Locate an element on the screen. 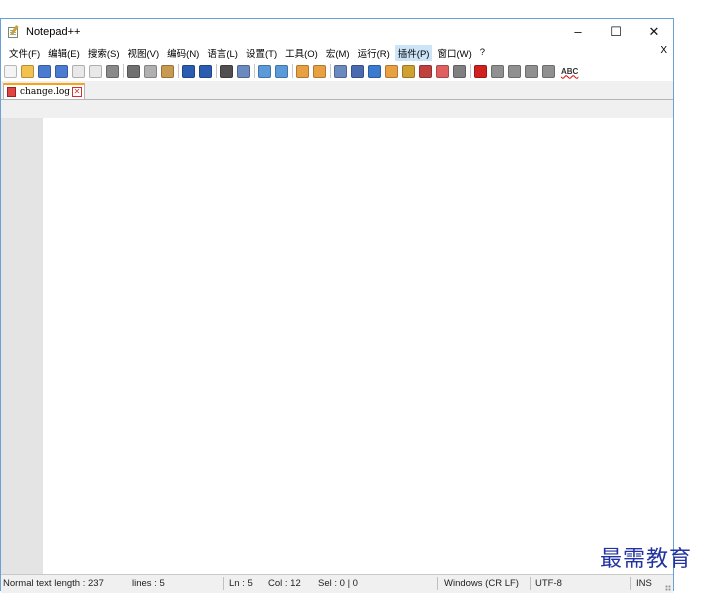 This screenshot has height=593, width=722. tab-change-log: change.log ✕ is located at coordinates (44, 91).